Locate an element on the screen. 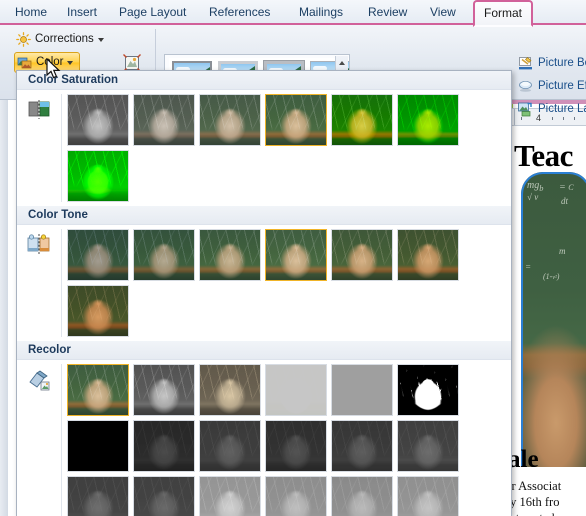  corrections-button: Corrections is located at coordinates (61, 39).